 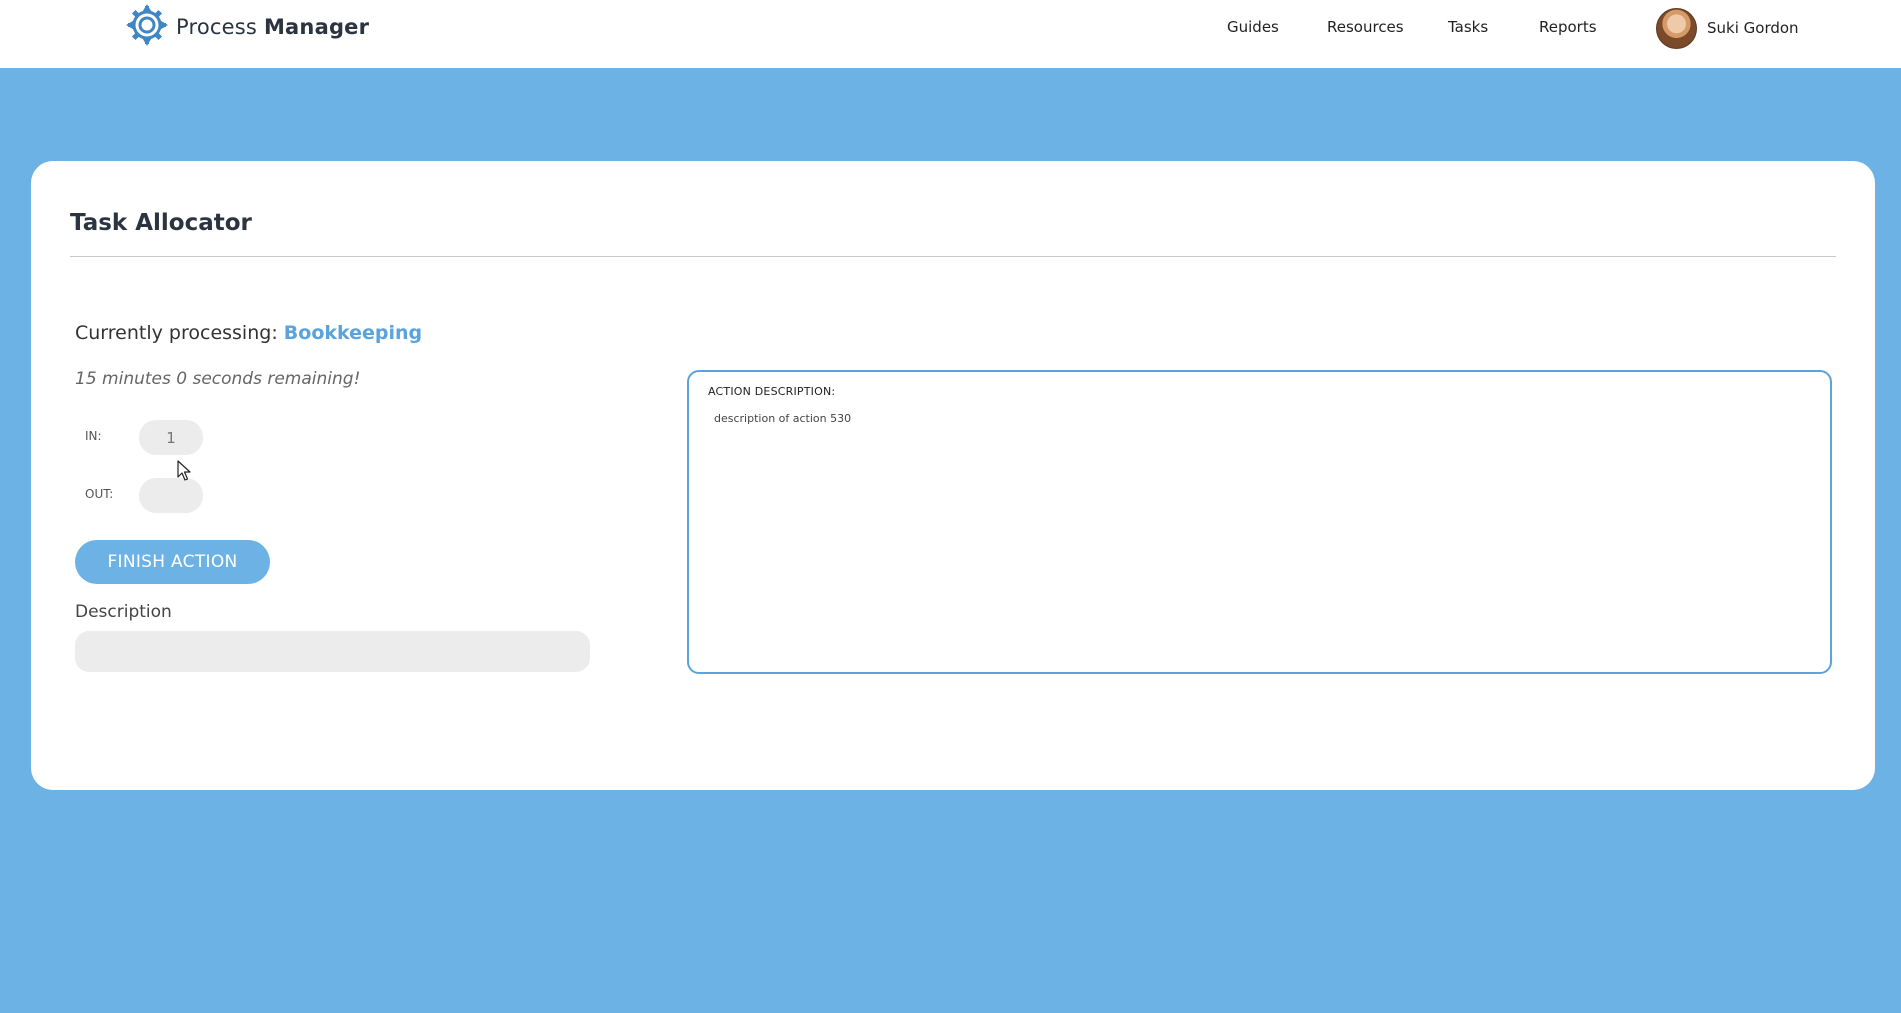 What do you see at coordinates (953, 256) in the screenshot?
I see `title-divider` at bounding box center [953, 256].